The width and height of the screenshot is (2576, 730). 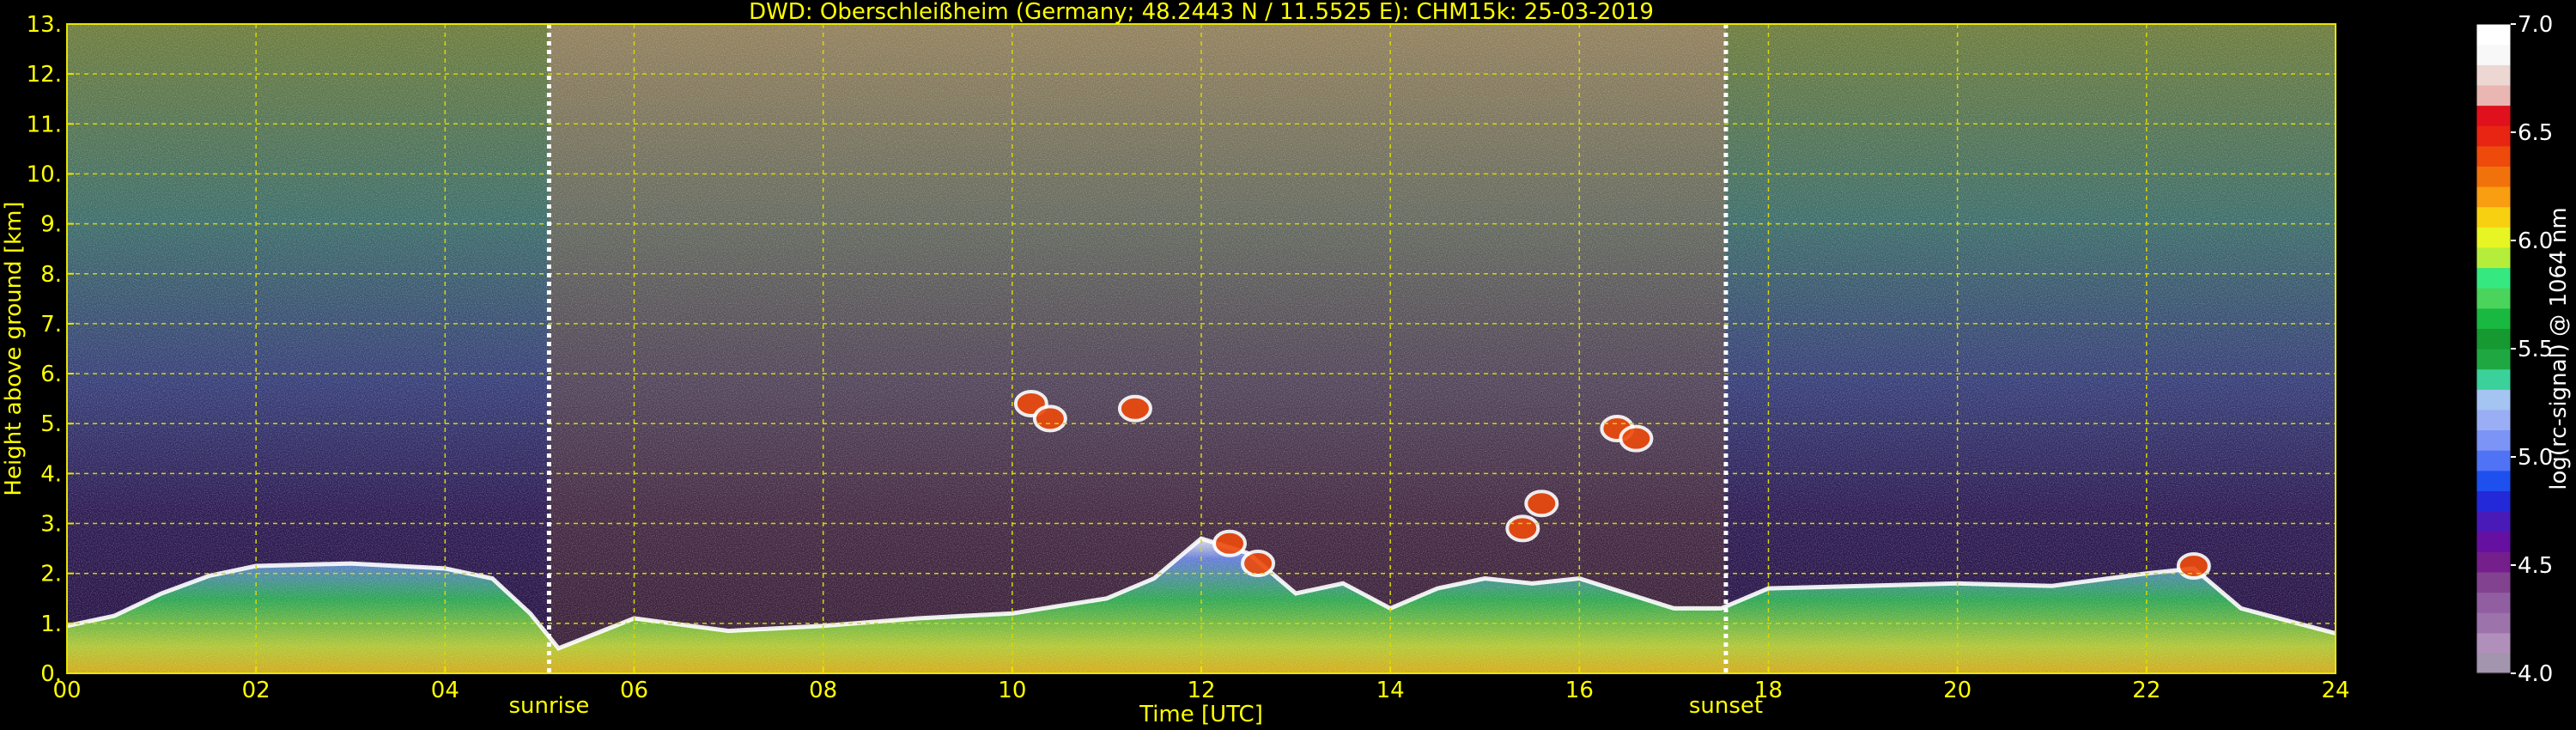 I want to click on colorbar-tick-label: 4.0, so click(x=2536, y=674).